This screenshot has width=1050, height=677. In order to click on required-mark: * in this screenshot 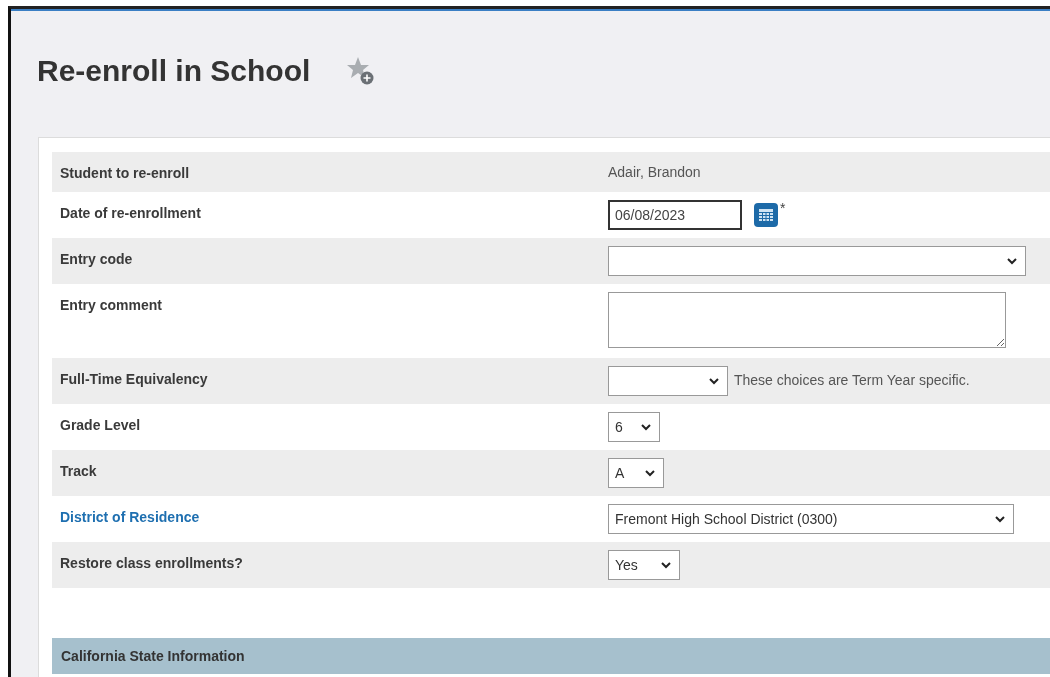, I will do `click(783, 208)`.